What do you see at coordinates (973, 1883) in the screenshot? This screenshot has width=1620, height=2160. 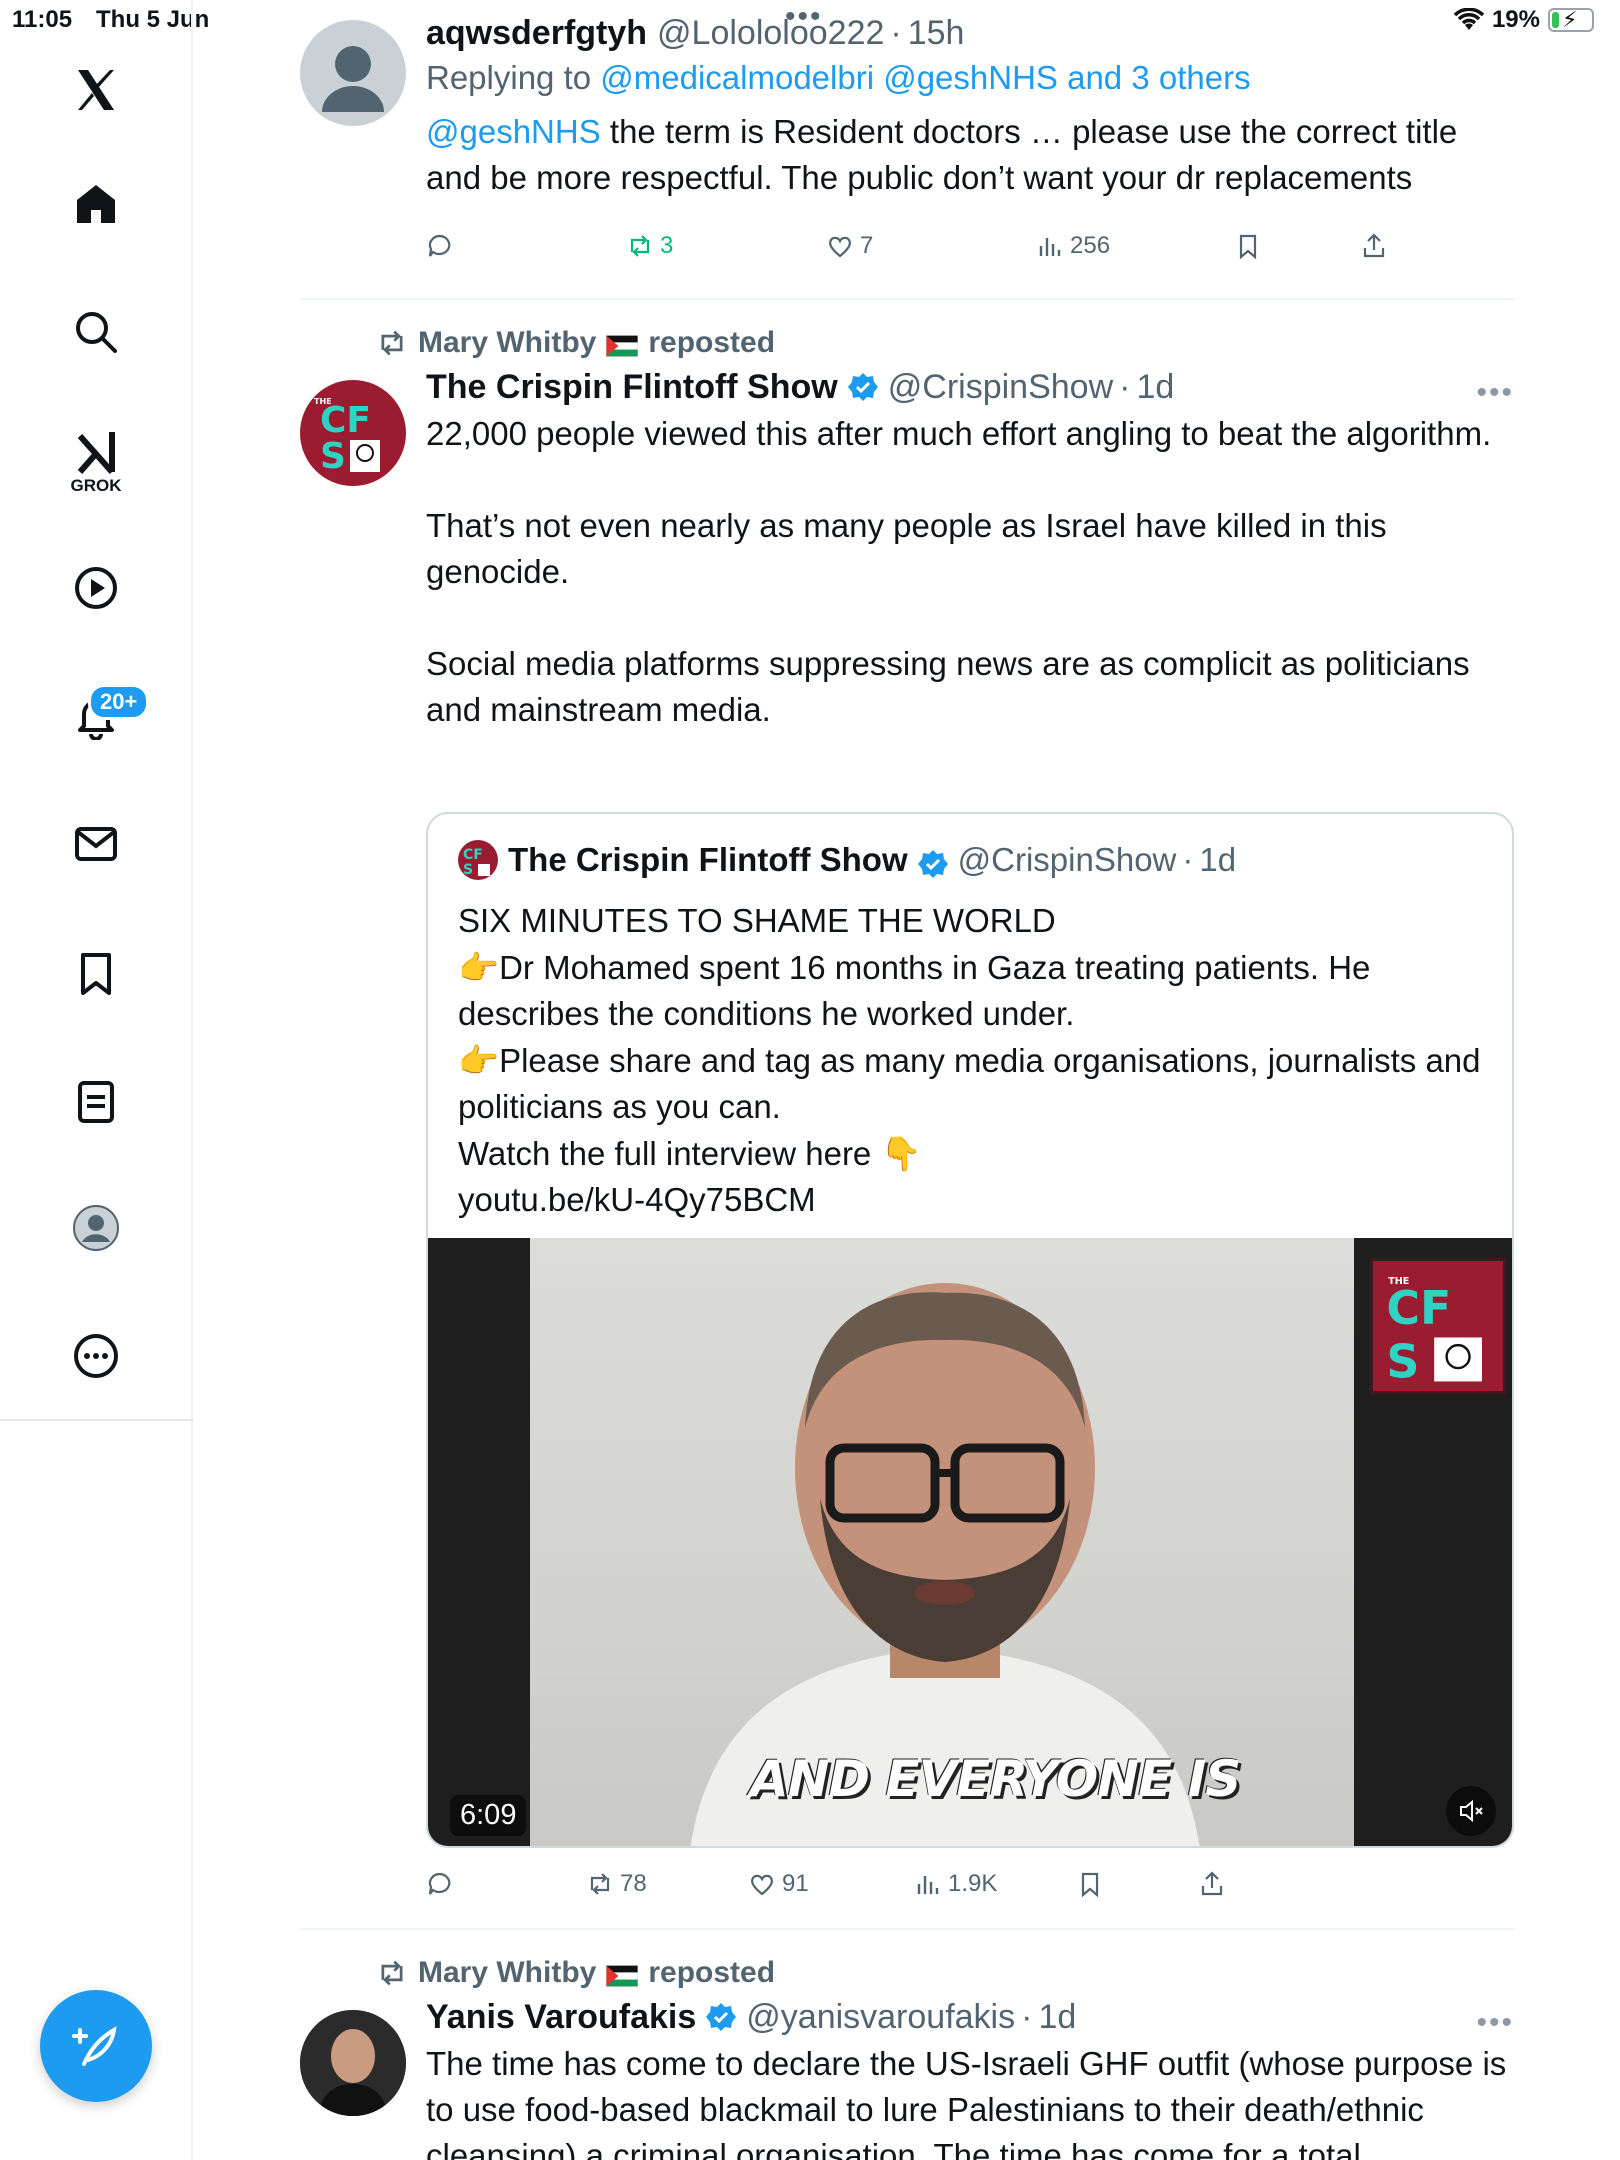 I see `views-count: 1.9K` at bounding box center [973, 1883].